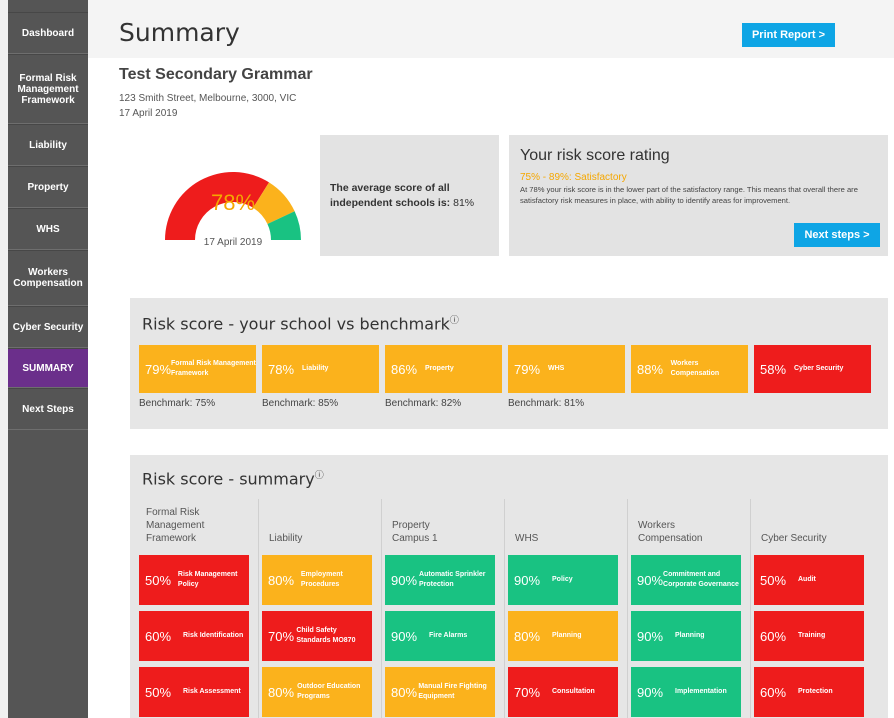 This screenshot has height=718, width=894. Describe the element at coordinates (809, 692) in the screenshot. I see `score-tile: 60% Protection` at that location.